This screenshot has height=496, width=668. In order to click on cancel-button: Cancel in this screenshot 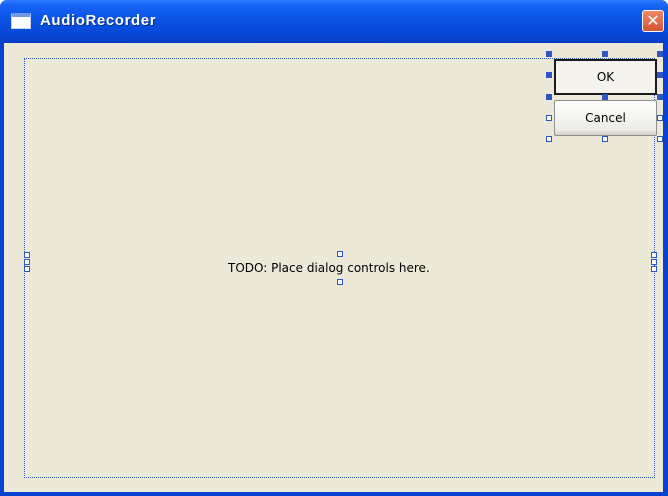, I will do `click(605, 118)`.